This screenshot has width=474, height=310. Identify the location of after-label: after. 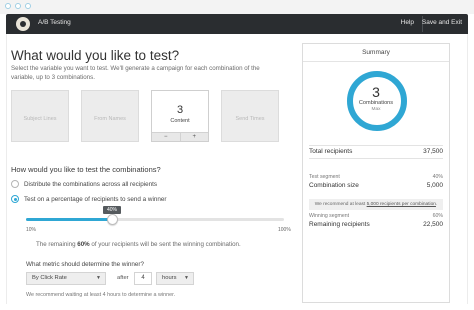
(123, 278).